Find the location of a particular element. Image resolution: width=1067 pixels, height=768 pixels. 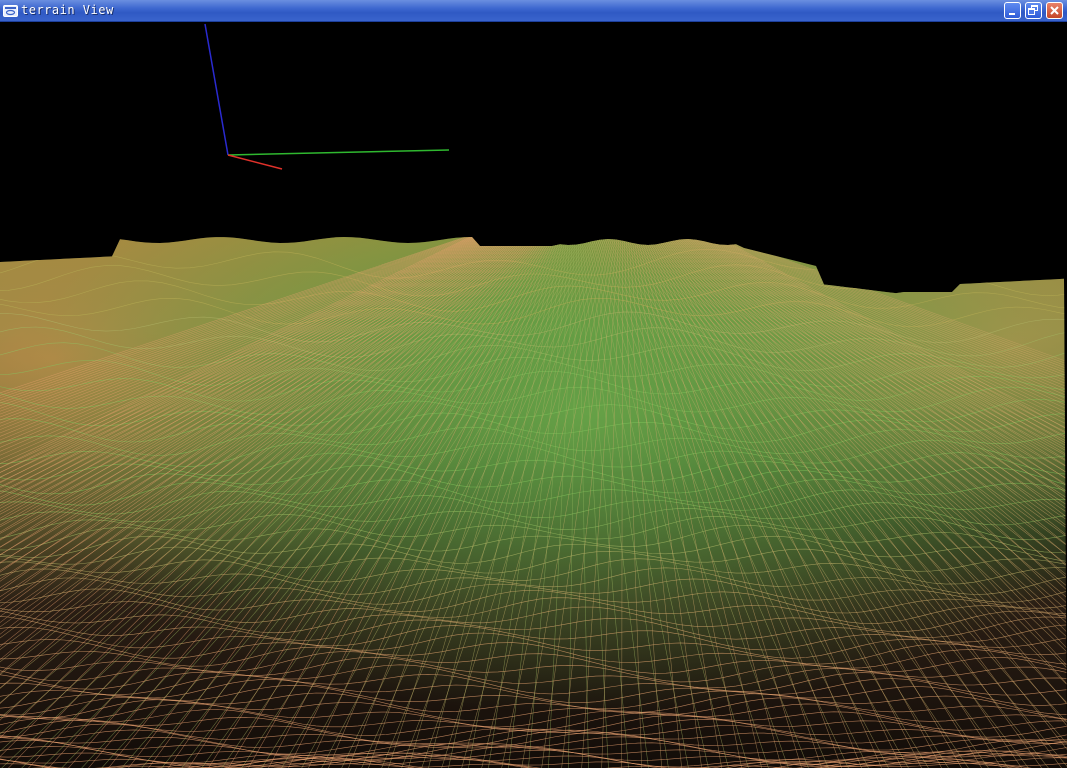

app-window-icon is located at coordinates (10, 10).